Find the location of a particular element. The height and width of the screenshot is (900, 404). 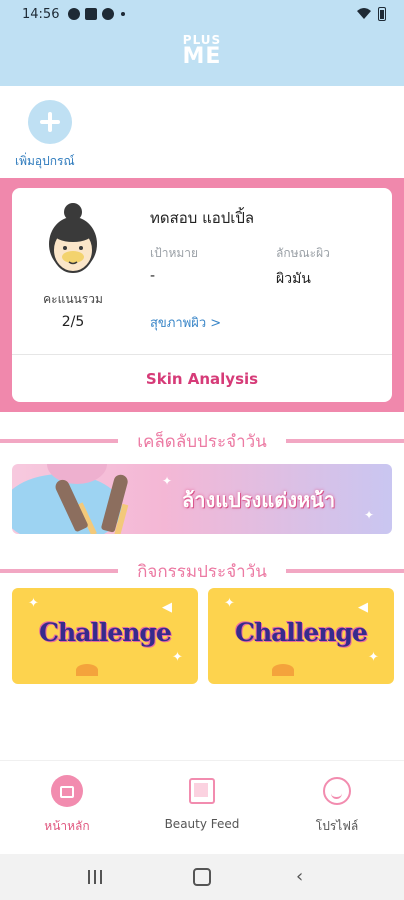

daily-tip-banner: ✦ ✦ ล้างแปรงแต่งหน้า is located at coordinates (202, 499).